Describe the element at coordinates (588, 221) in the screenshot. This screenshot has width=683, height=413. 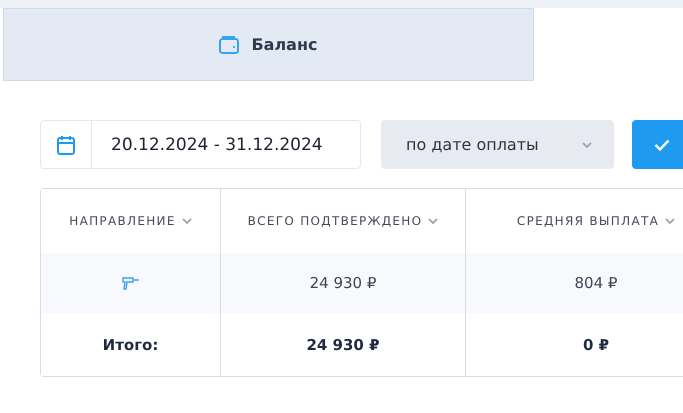
I see `column-header: СРЕДНЯЯ ВЫПЛАТА` at that location.